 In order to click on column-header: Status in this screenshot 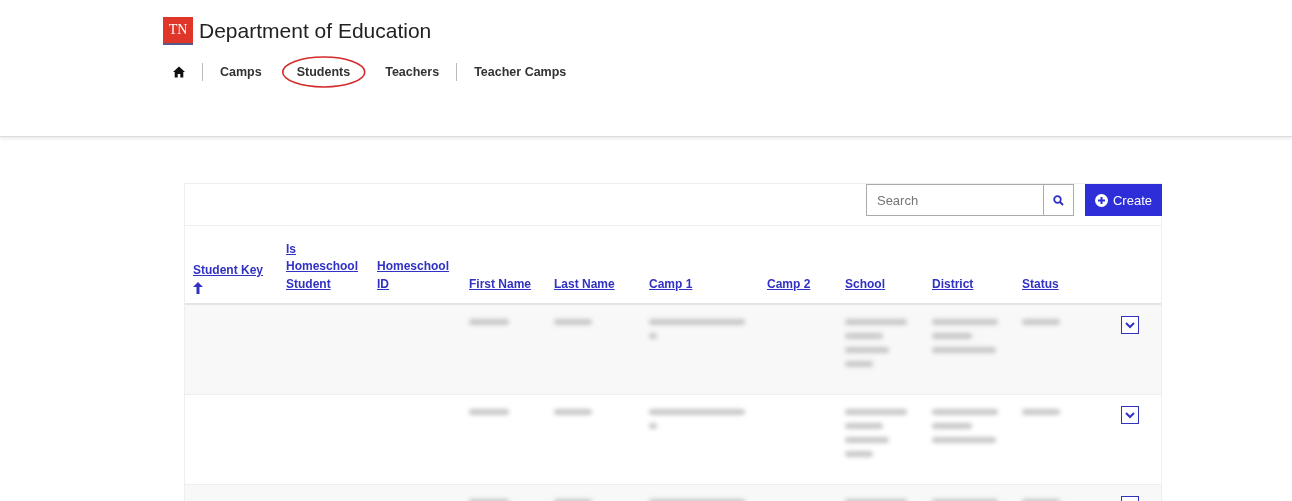, I will do `click(1039, 284)`.